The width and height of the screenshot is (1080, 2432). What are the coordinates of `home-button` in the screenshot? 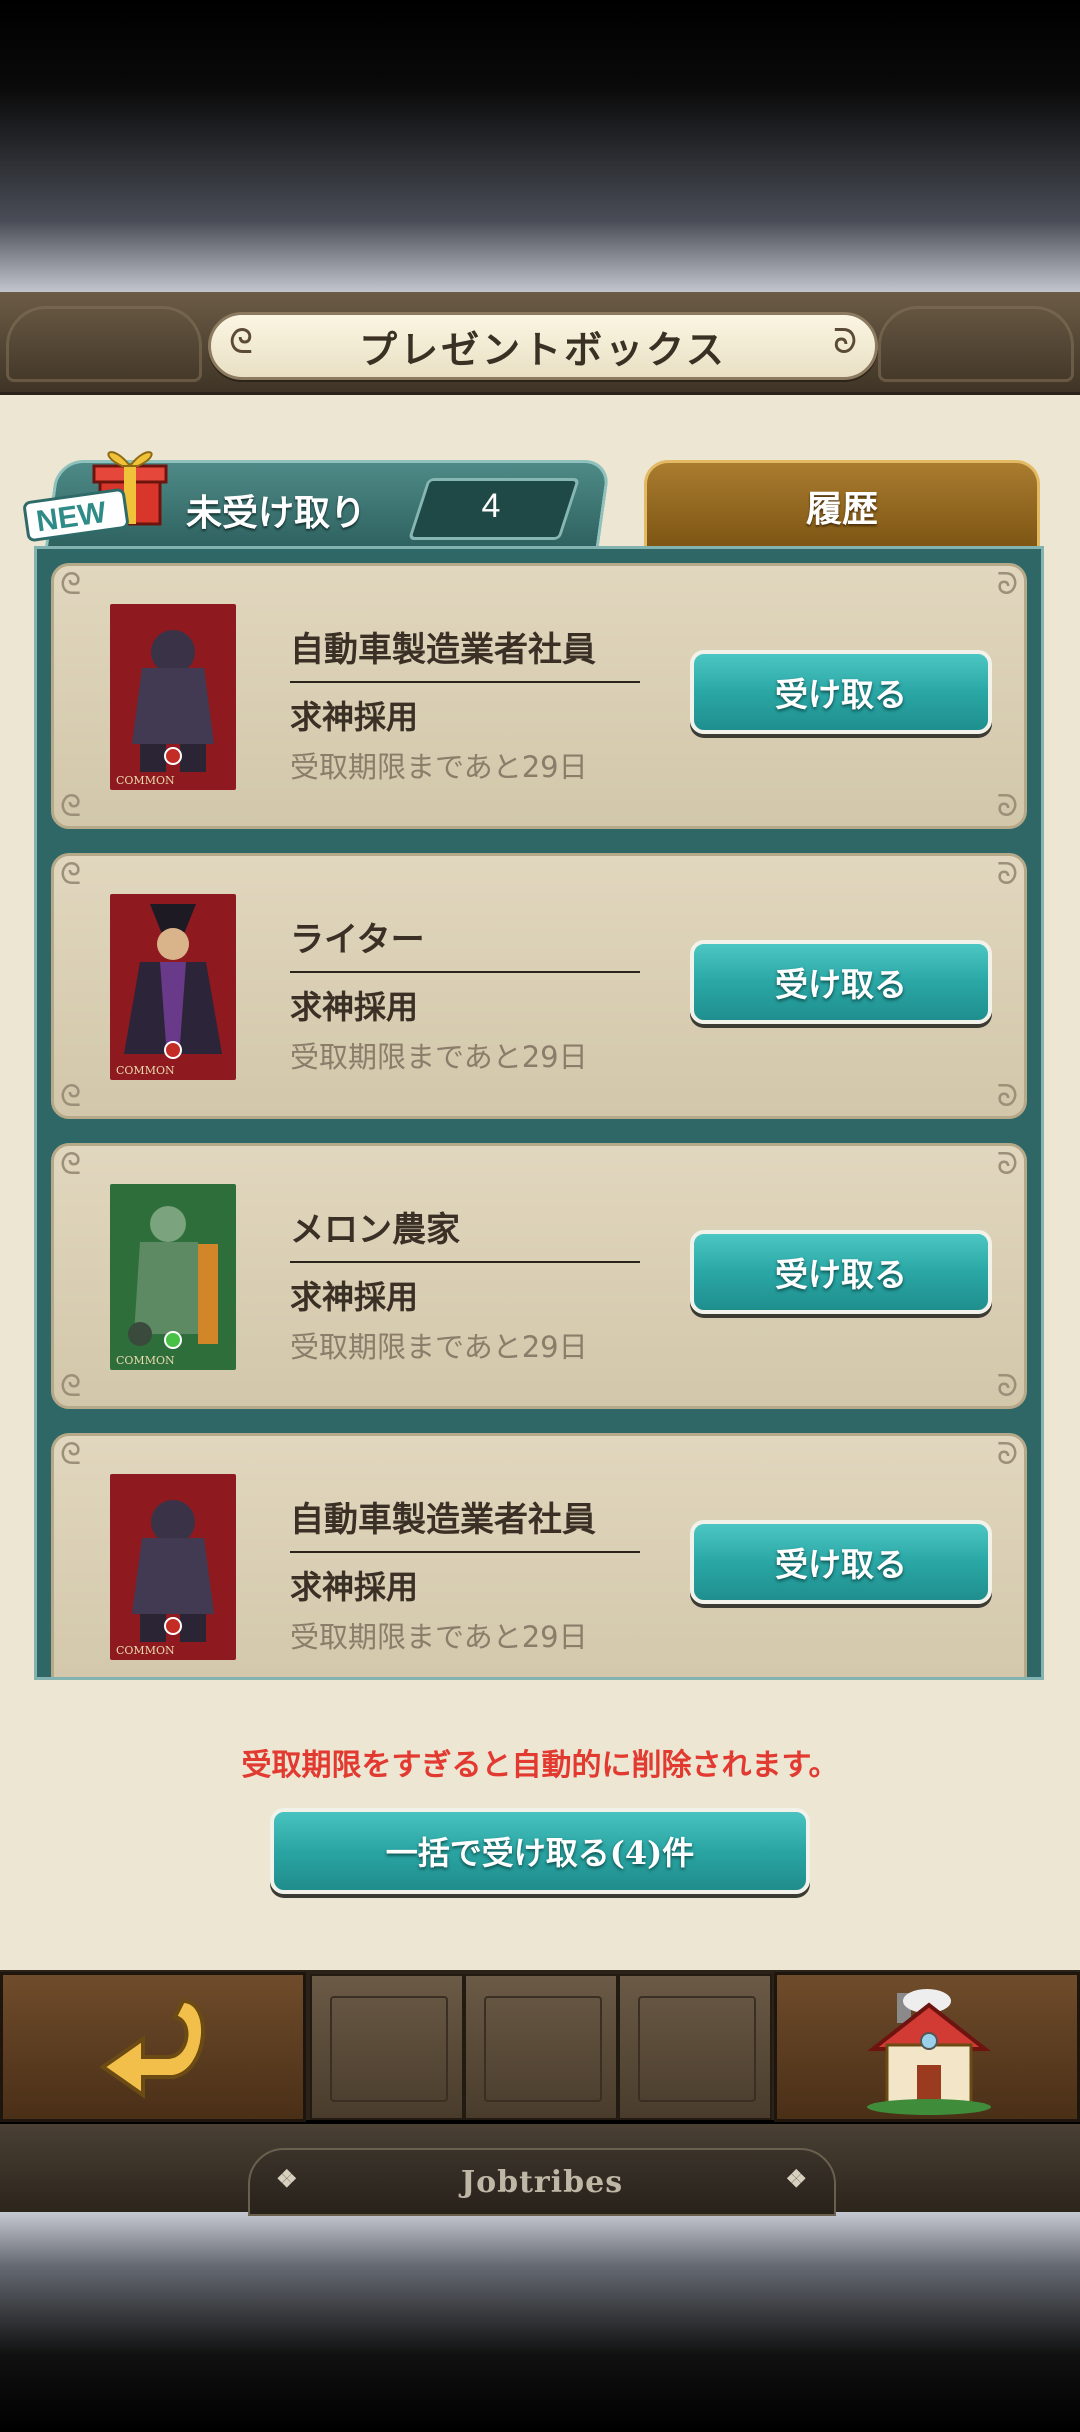 It's located at (927, 2047).